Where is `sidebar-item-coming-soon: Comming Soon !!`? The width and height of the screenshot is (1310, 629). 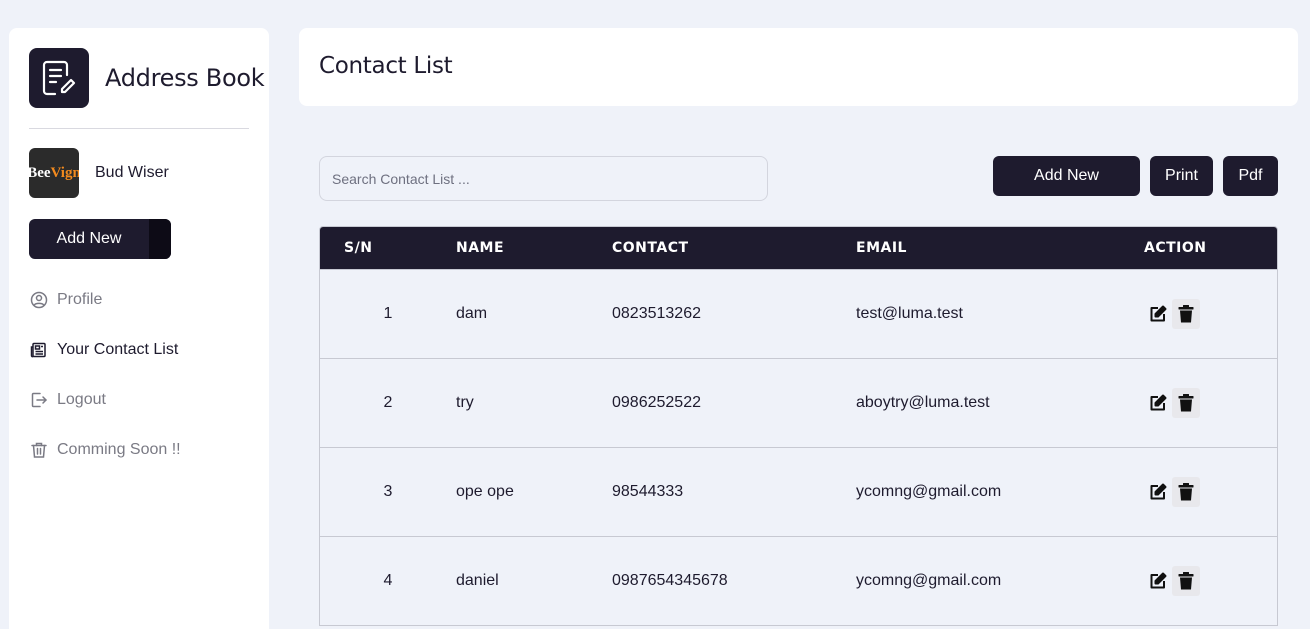 sidebar-item-coming-soon: Comming Soon !! is located at coordinates (105, 450).